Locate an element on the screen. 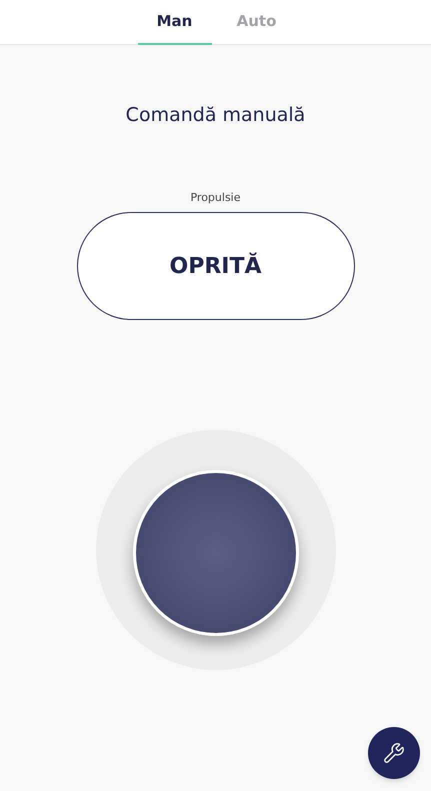 This screenshot has width=431, height=791. propulsion-label: Propulsie is located at coordinates (215, 198).